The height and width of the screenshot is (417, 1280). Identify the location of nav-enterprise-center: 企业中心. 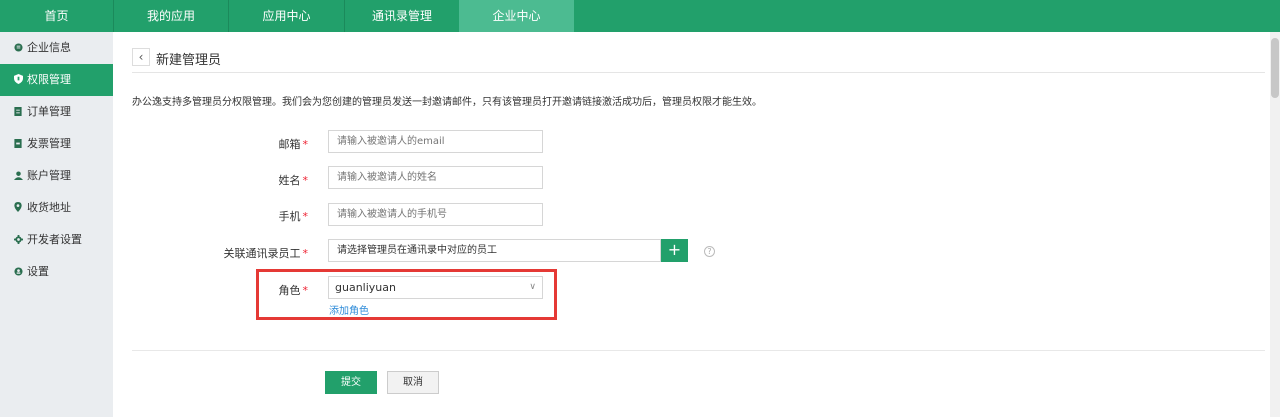
(516, 16).